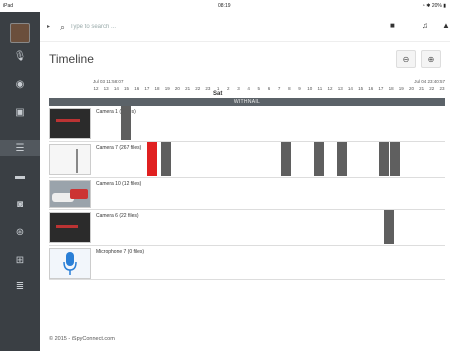 This screenshot has width=450, height=351. I want to click on hour-tick-label: 5, so click(259, 88).